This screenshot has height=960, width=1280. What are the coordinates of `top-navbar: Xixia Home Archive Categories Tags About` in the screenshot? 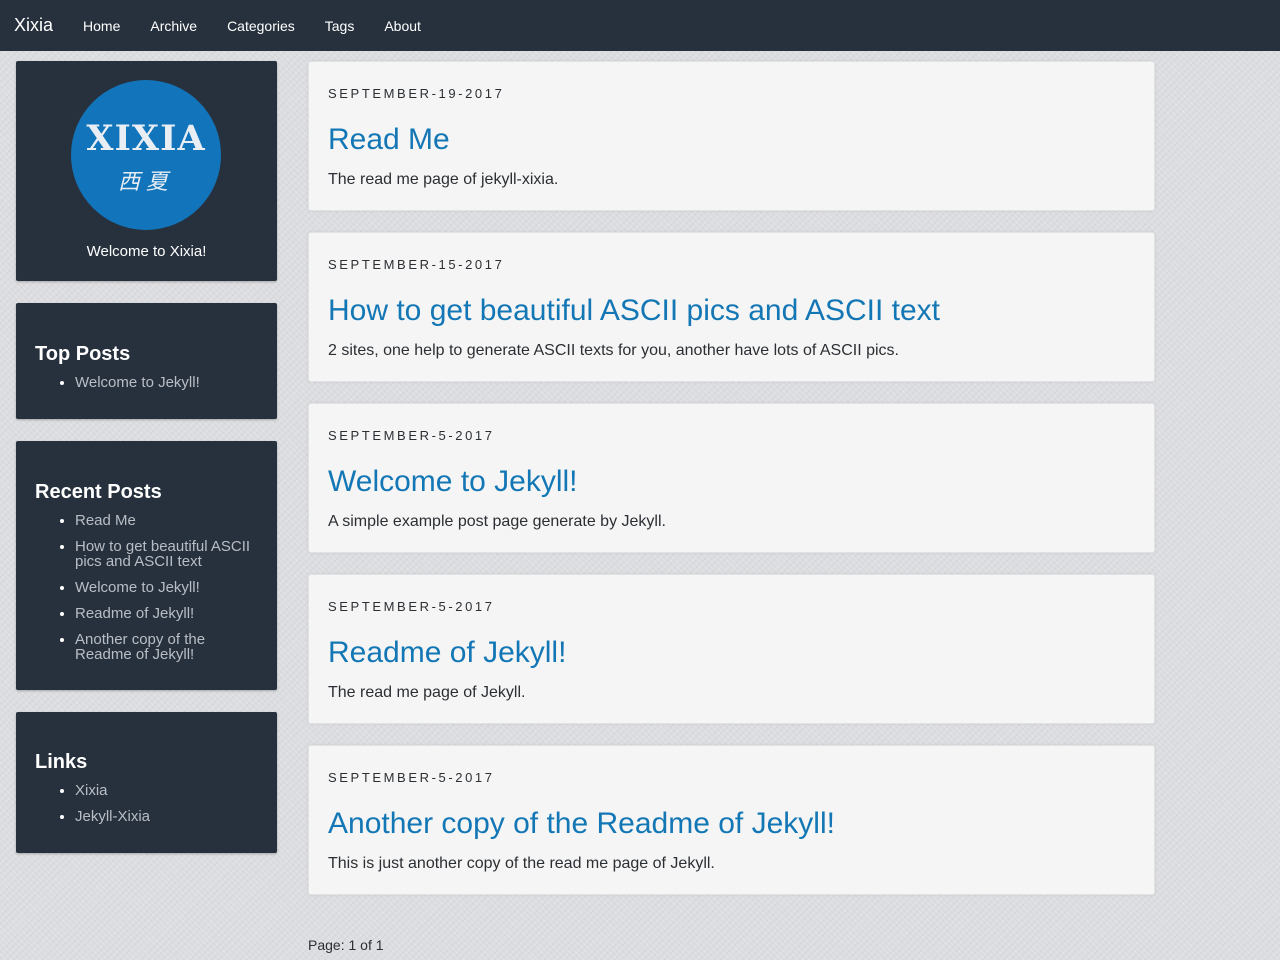 It's located at (640, 25).